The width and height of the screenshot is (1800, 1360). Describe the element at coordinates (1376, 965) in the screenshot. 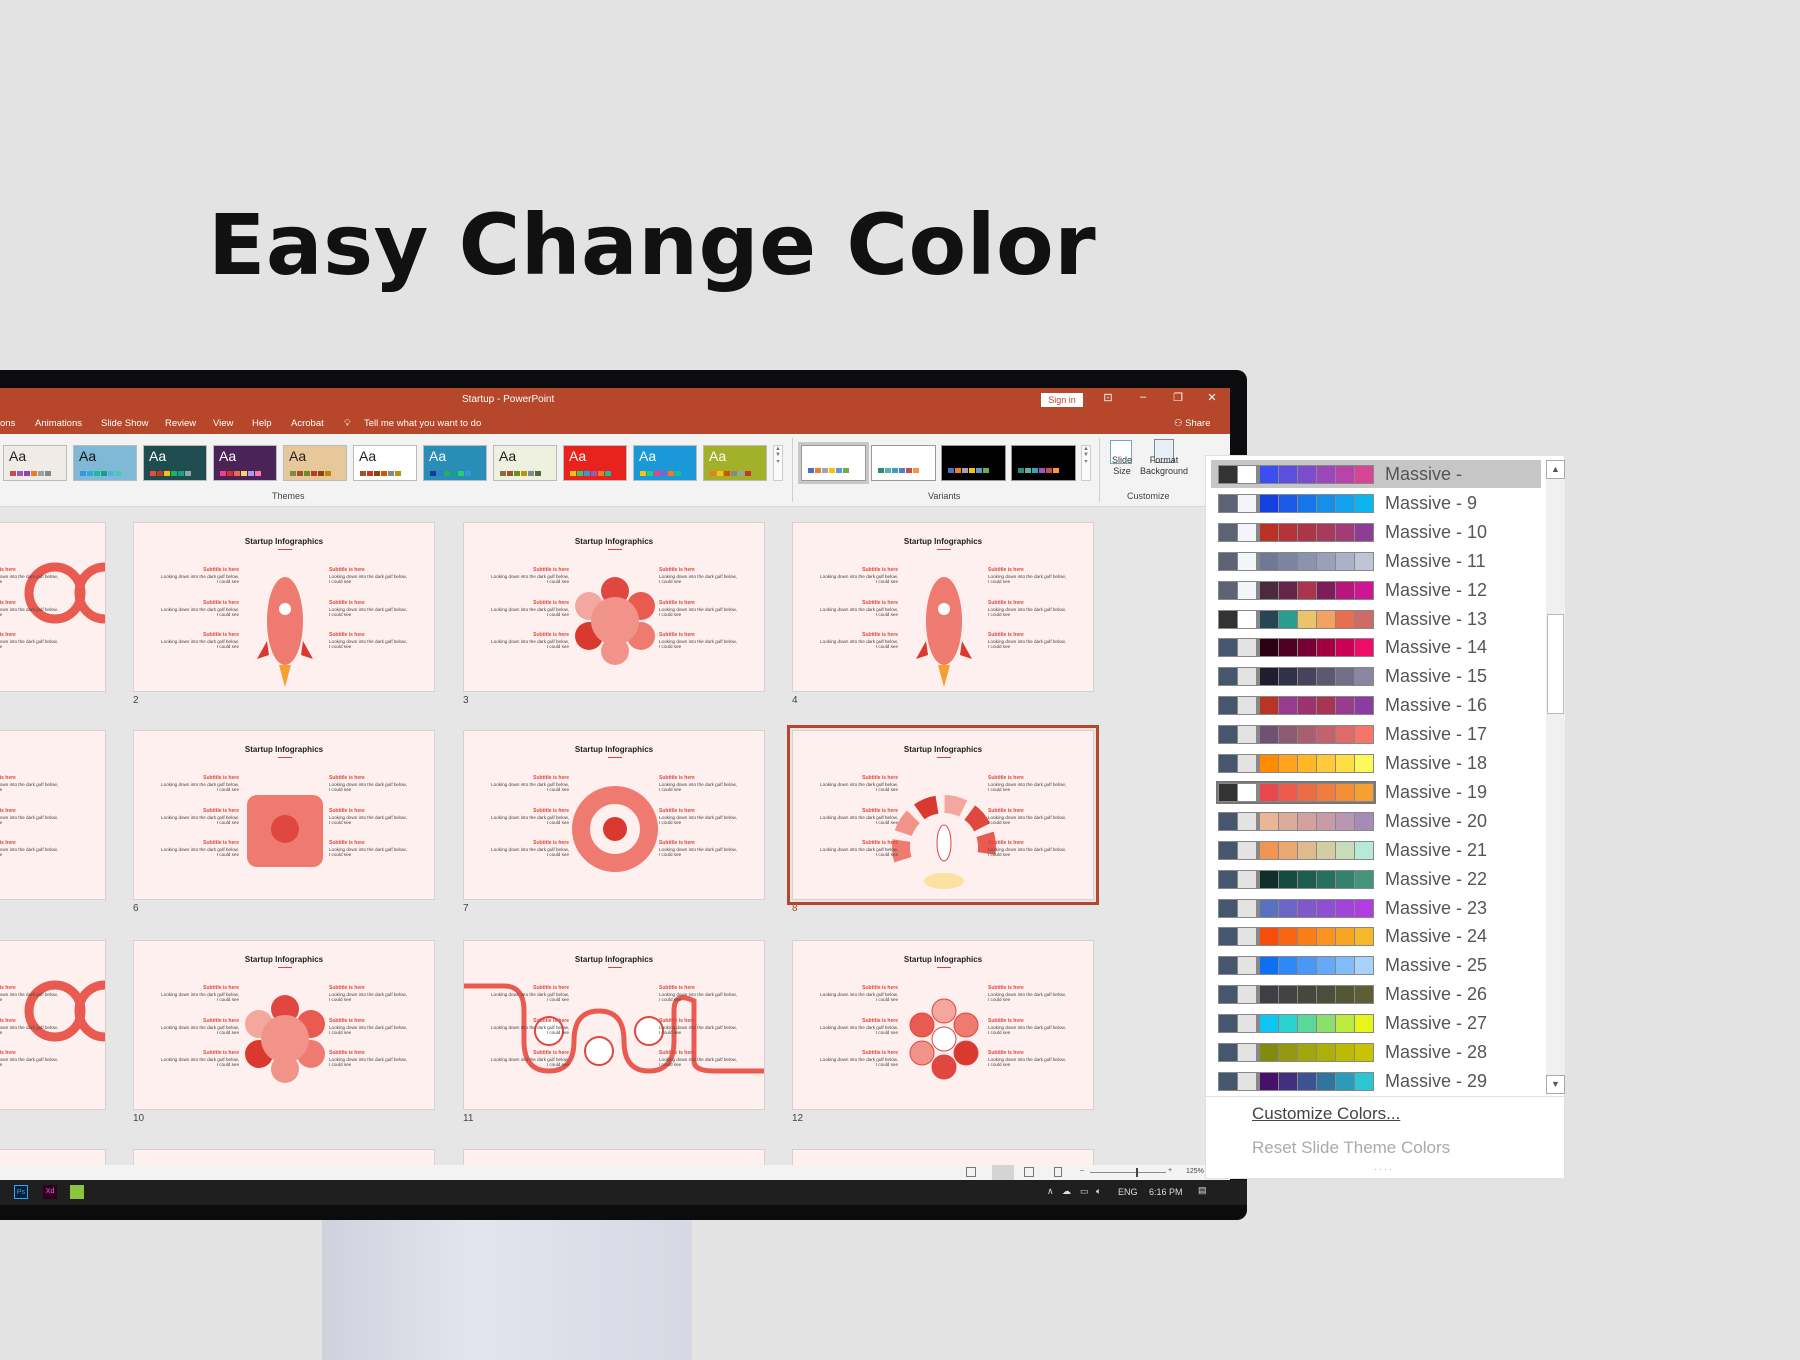

I see `color-palette-option: Massive - 25` at that location.